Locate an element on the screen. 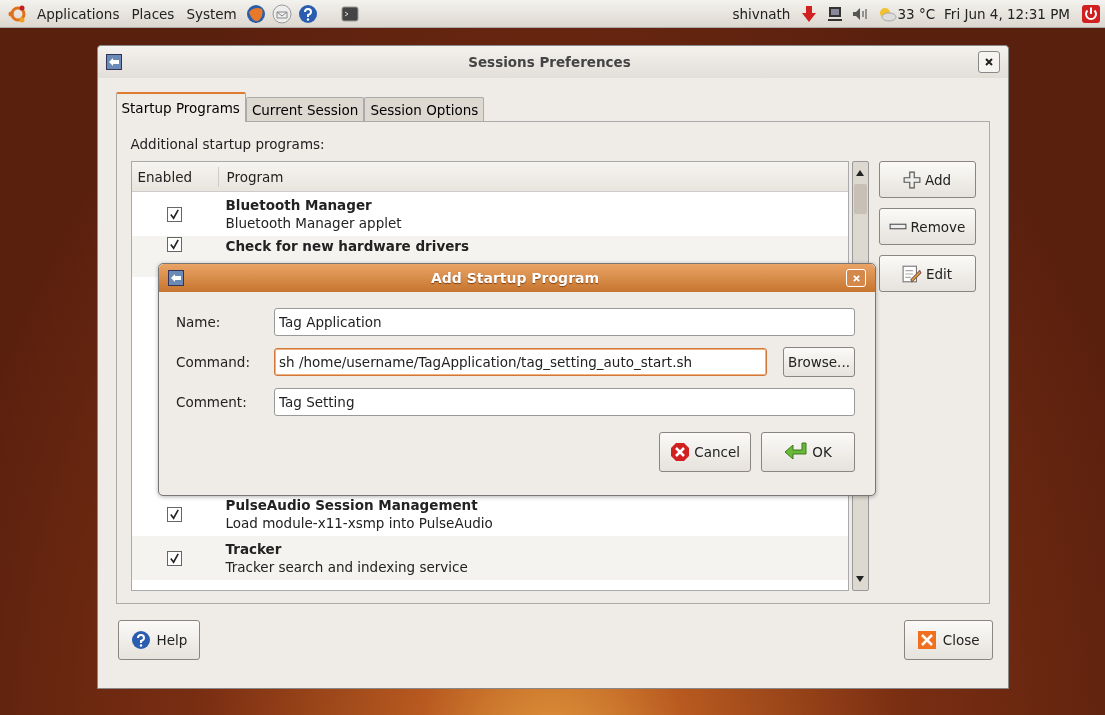 The image size is (1105, 715). field-label: Comment: is located at coordinates (212, 402).